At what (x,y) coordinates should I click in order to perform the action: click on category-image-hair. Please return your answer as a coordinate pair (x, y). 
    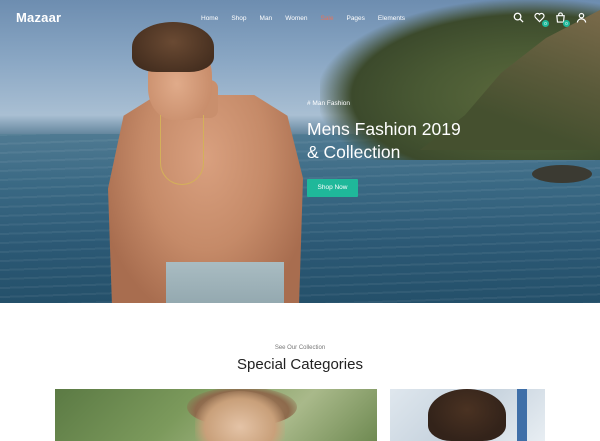
    Looking at the image, I should click on (467, 415).